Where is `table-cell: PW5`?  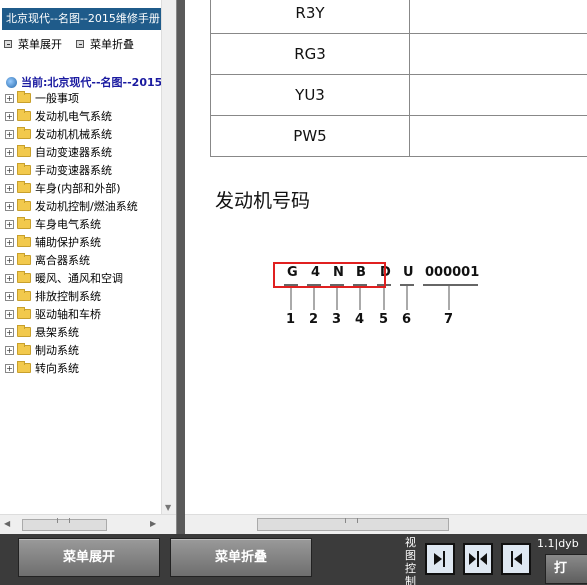
table-cell: PW5 is located at coordinates (310, 136).